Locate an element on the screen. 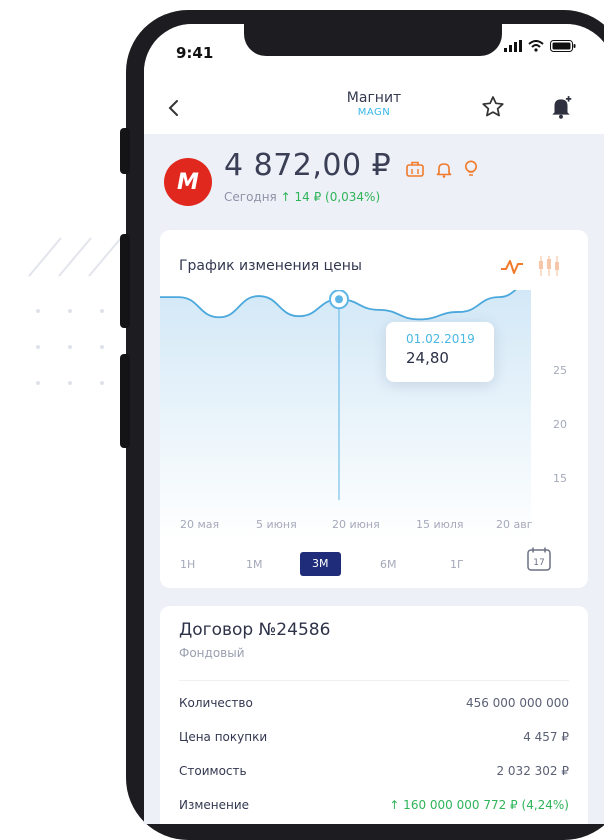 The height and width of the screenshot is (840, 604). row-label: Стоимость is located at coordinates (213, 771).